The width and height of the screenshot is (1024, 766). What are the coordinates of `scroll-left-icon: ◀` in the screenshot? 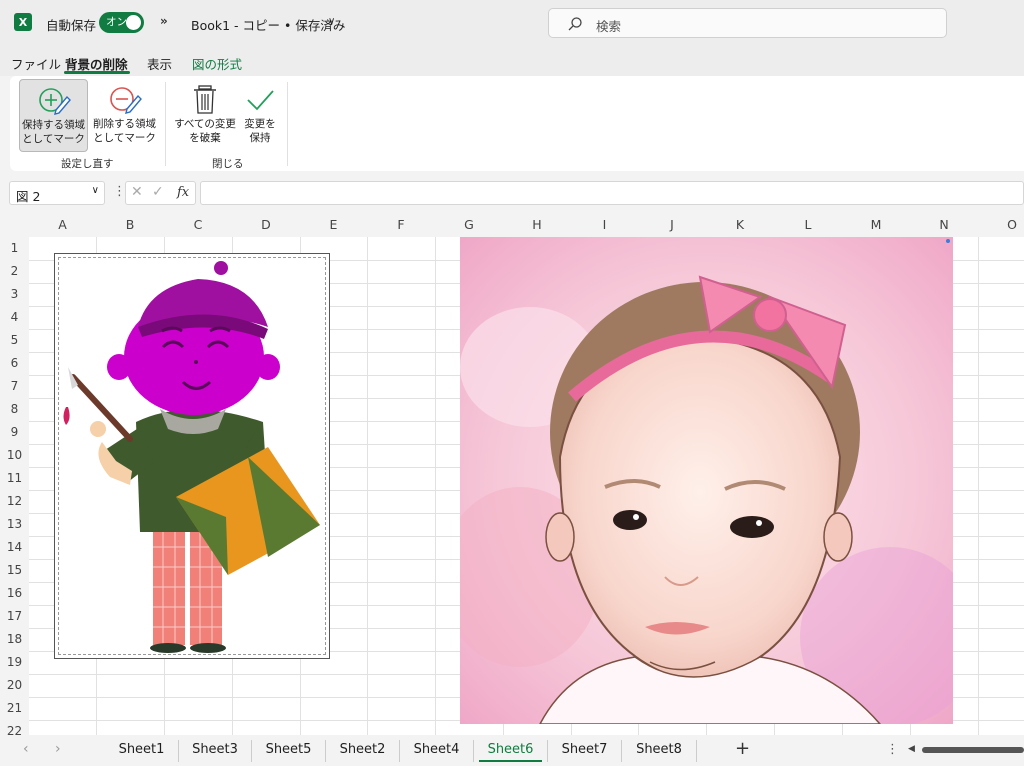 It's located at (911, 749).